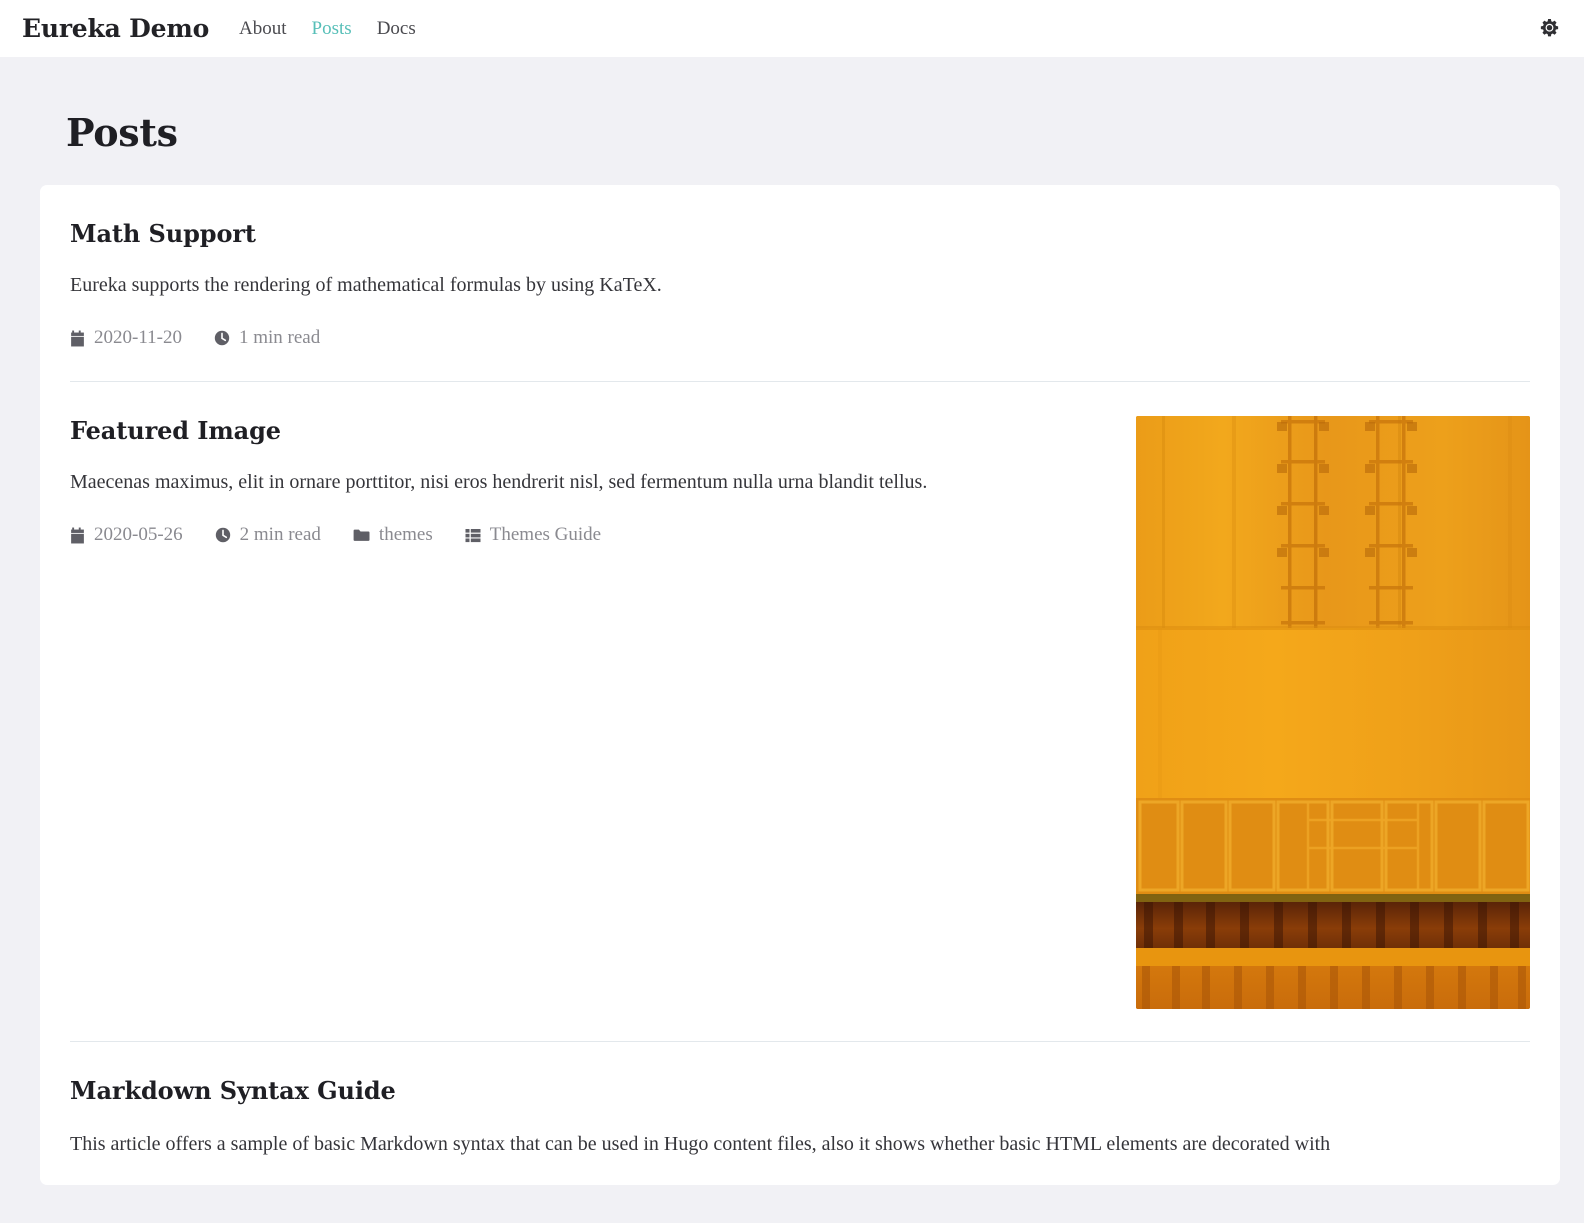  Describe the element at coordinates (800, 233) in the screenshot. I see `post-title: Math Support` at that location.